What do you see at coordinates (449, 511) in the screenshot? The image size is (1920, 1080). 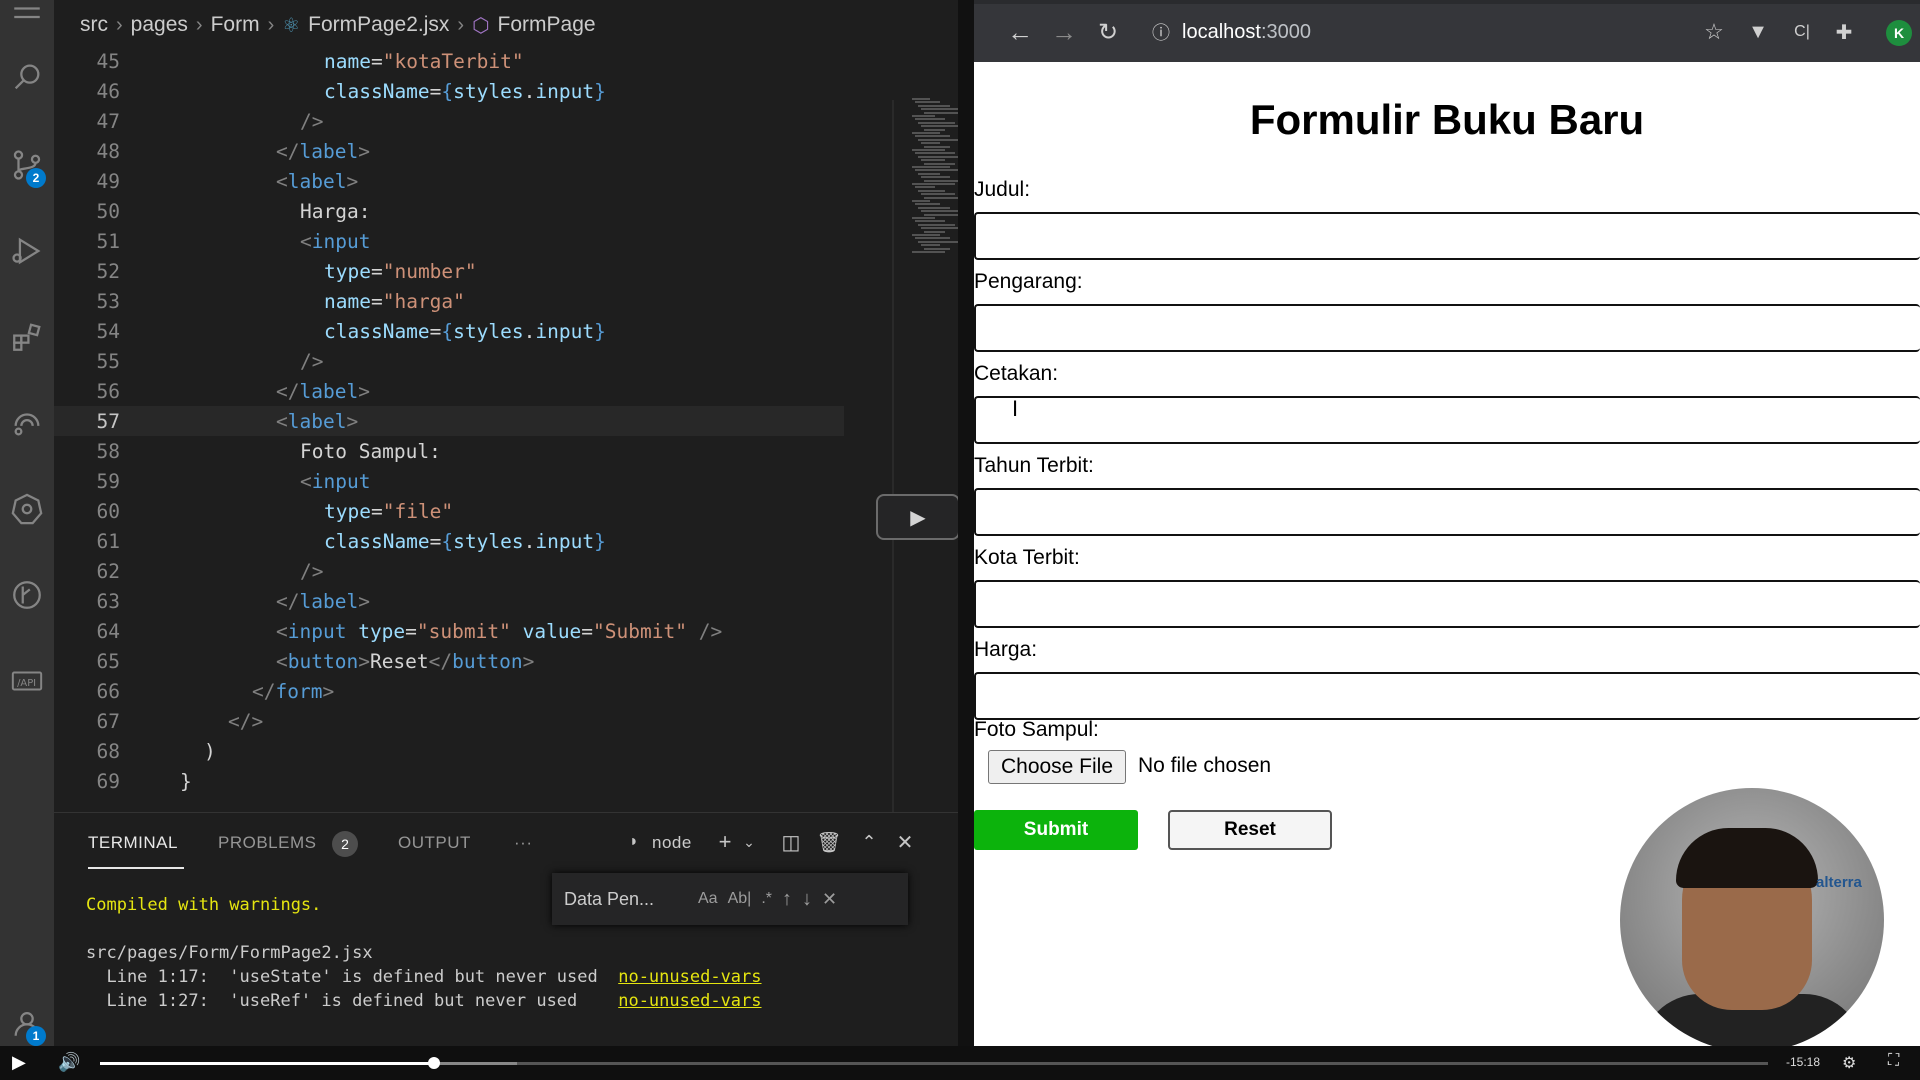 I see `code-line: 60 type="file"` at bounding box center [449, 511].